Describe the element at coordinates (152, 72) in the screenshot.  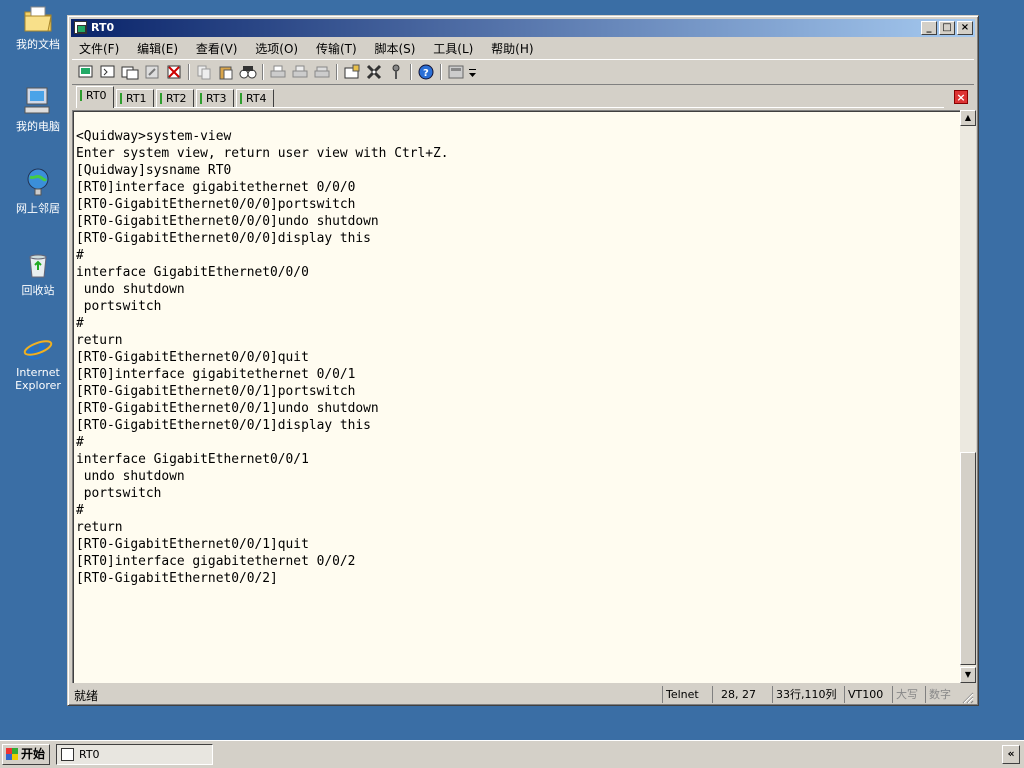
I see `reconnect-icon` at that location.